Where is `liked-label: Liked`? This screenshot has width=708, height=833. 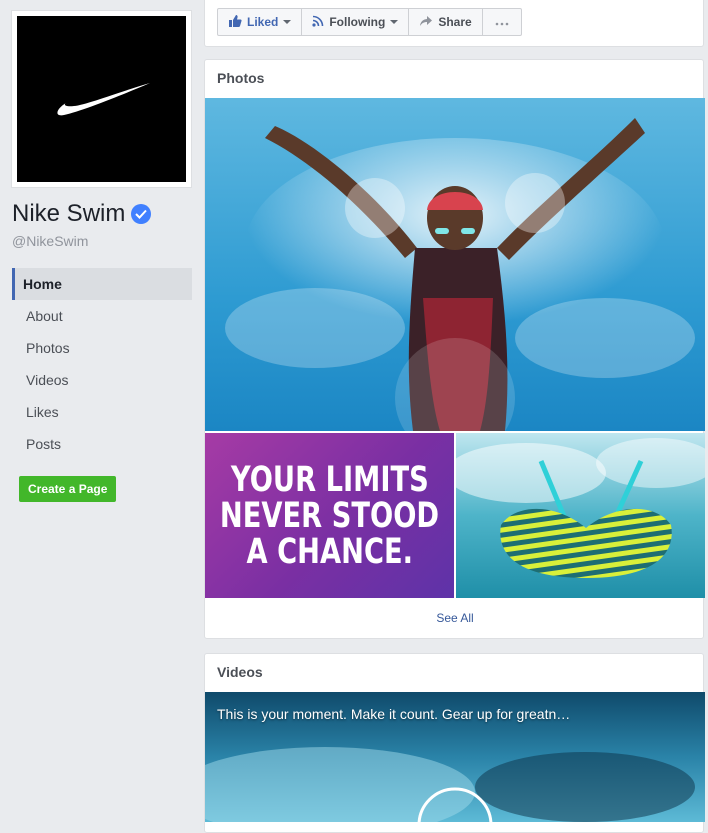
liked-label: Liked is located at coordinates (263, 22).